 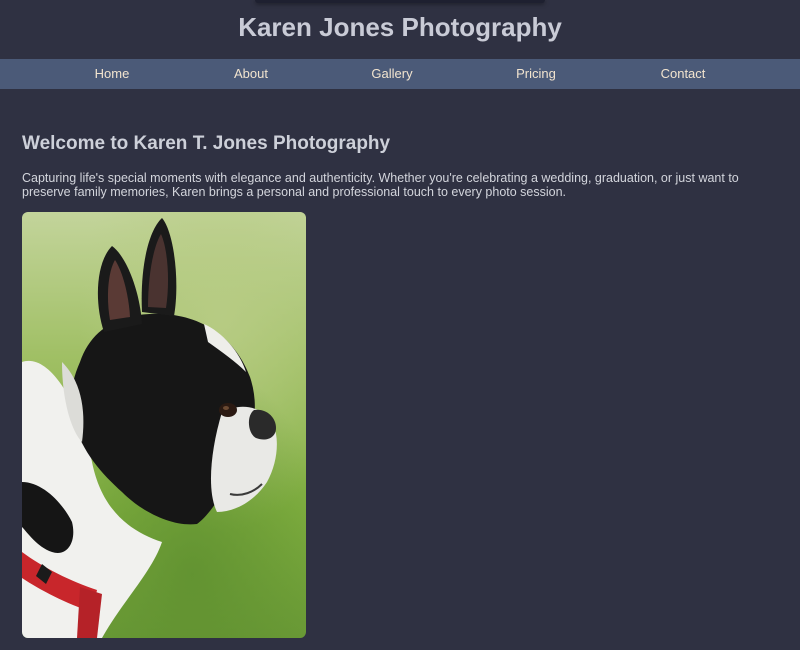 What do you see at coordinates (251, 74) in the screenshot?
I see `nav-link-about: About` at bounding box center [251, 74].